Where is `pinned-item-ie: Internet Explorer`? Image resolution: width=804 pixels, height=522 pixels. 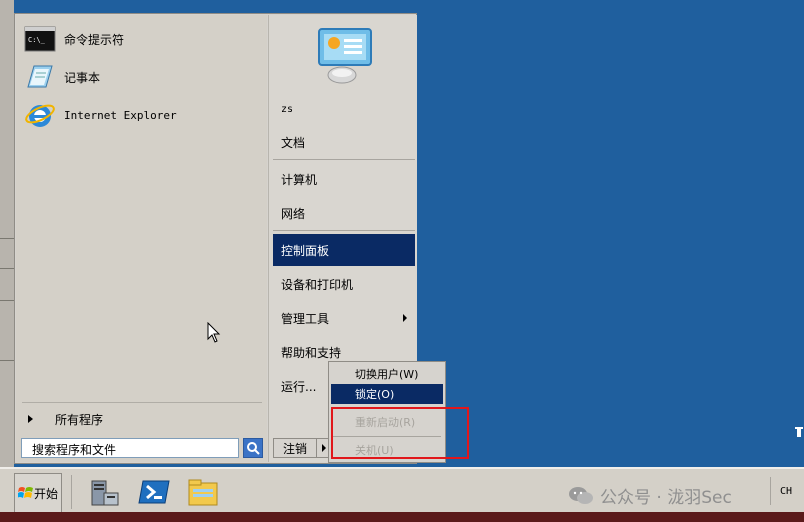
pinned-item-ie: Internet Explorer is located at coordinates (100, 115).